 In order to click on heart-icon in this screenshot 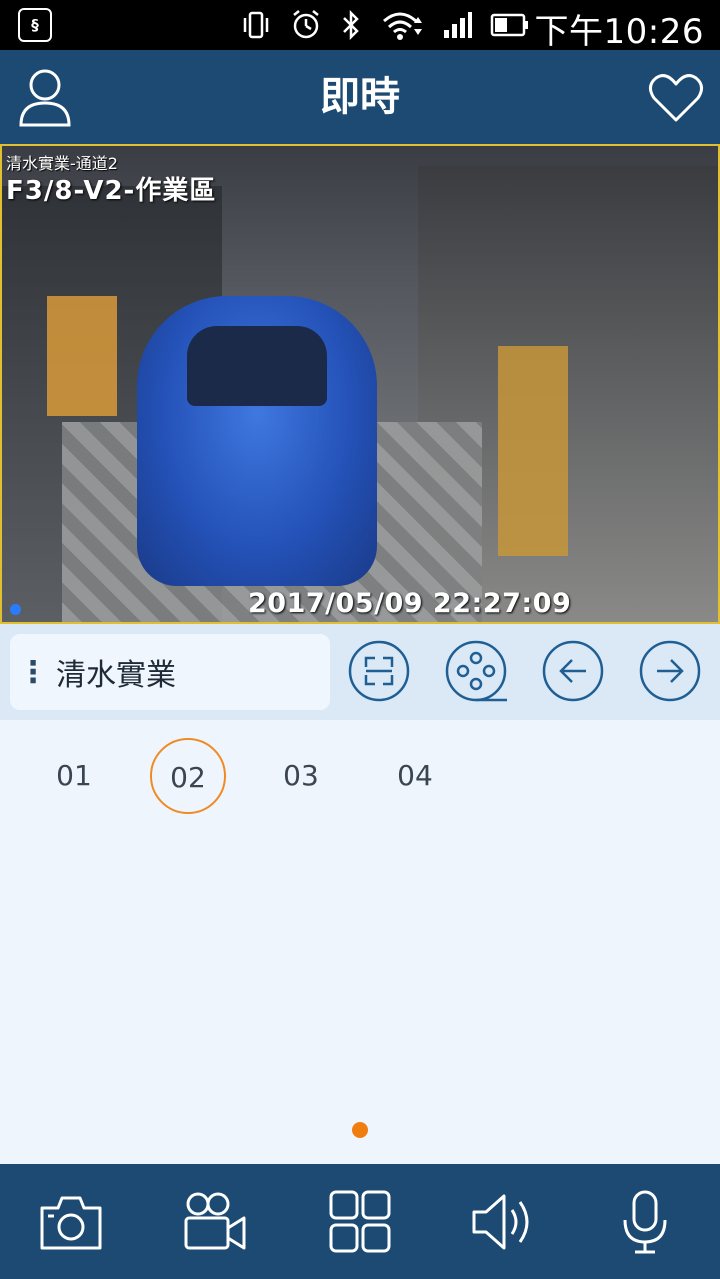, I will do `click(676, 98)`.